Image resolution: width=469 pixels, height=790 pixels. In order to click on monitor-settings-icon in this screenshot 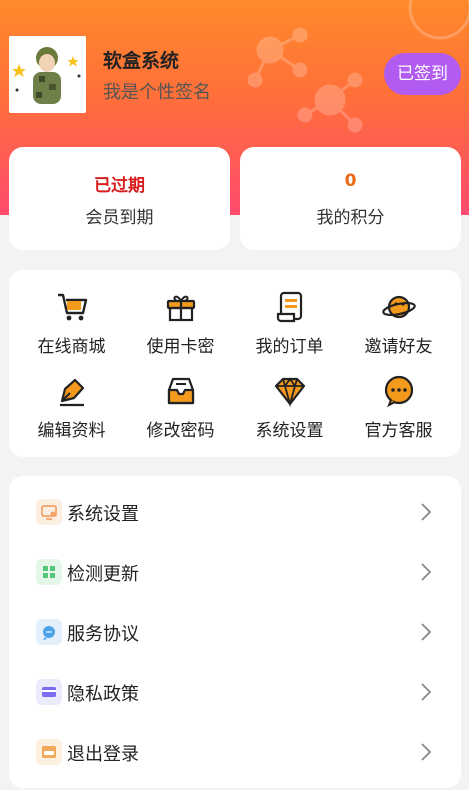, I will do `click(49, 512)`.